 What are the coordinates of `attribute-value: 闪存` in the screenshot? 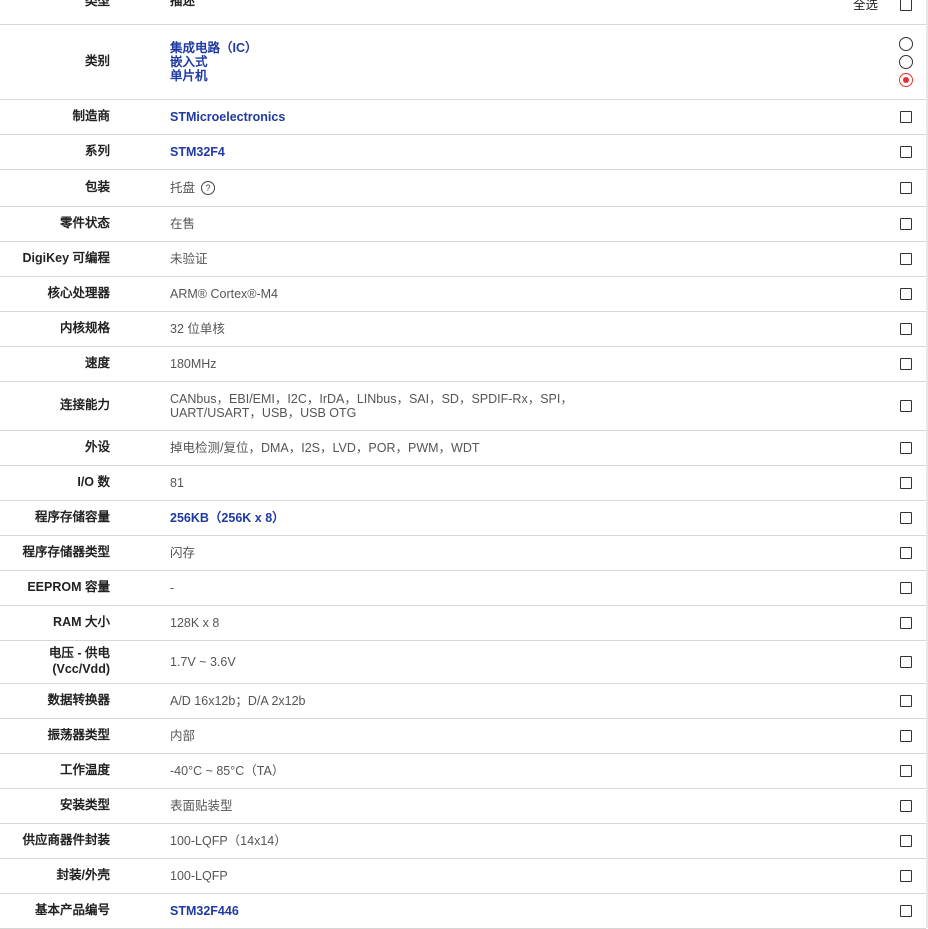 It's located at (183, 553).